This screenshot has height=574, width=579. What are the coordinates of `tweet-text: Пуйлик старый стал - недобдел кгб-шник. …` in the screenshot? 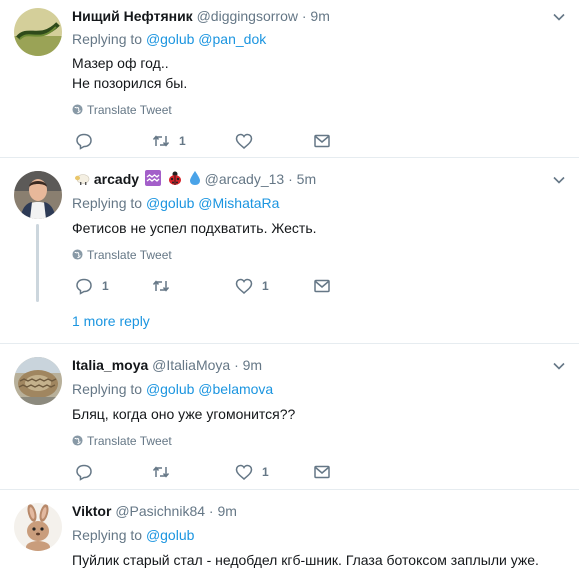 It's located at (325, 560).